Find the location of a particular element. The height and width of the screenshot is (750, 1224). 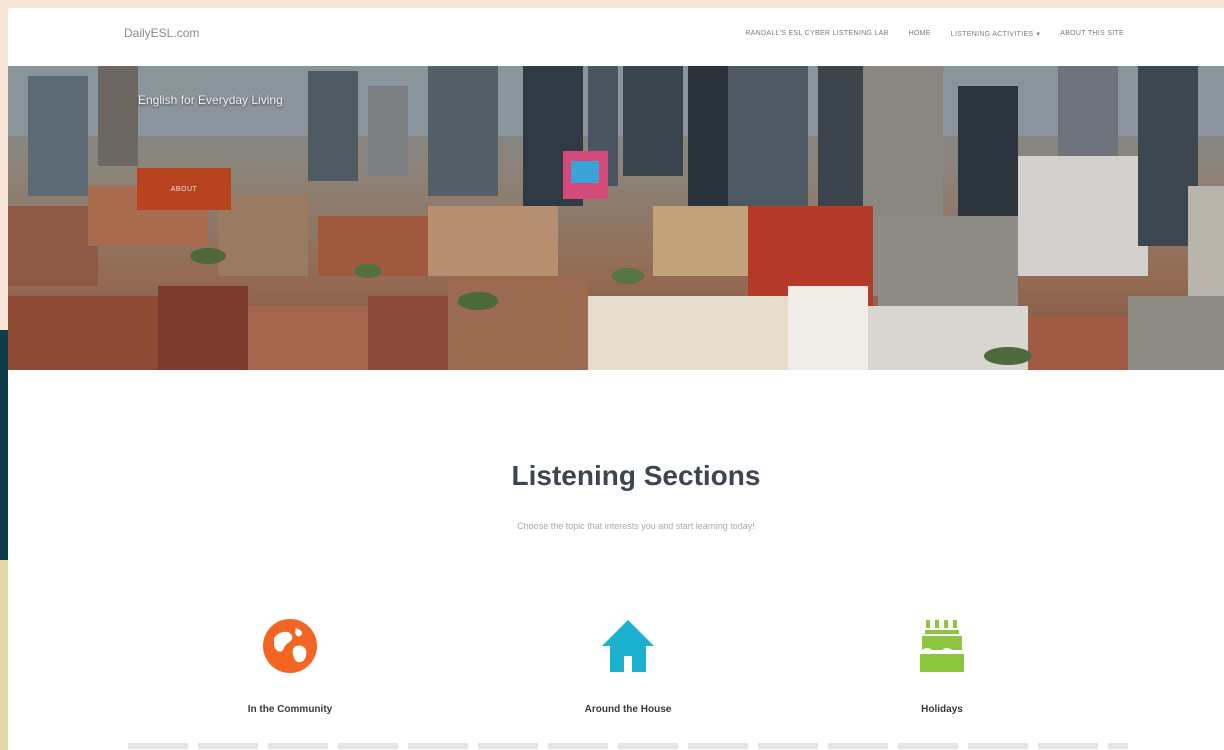

topic-in-the-community: In the Community is located at coordinates (290, 665).